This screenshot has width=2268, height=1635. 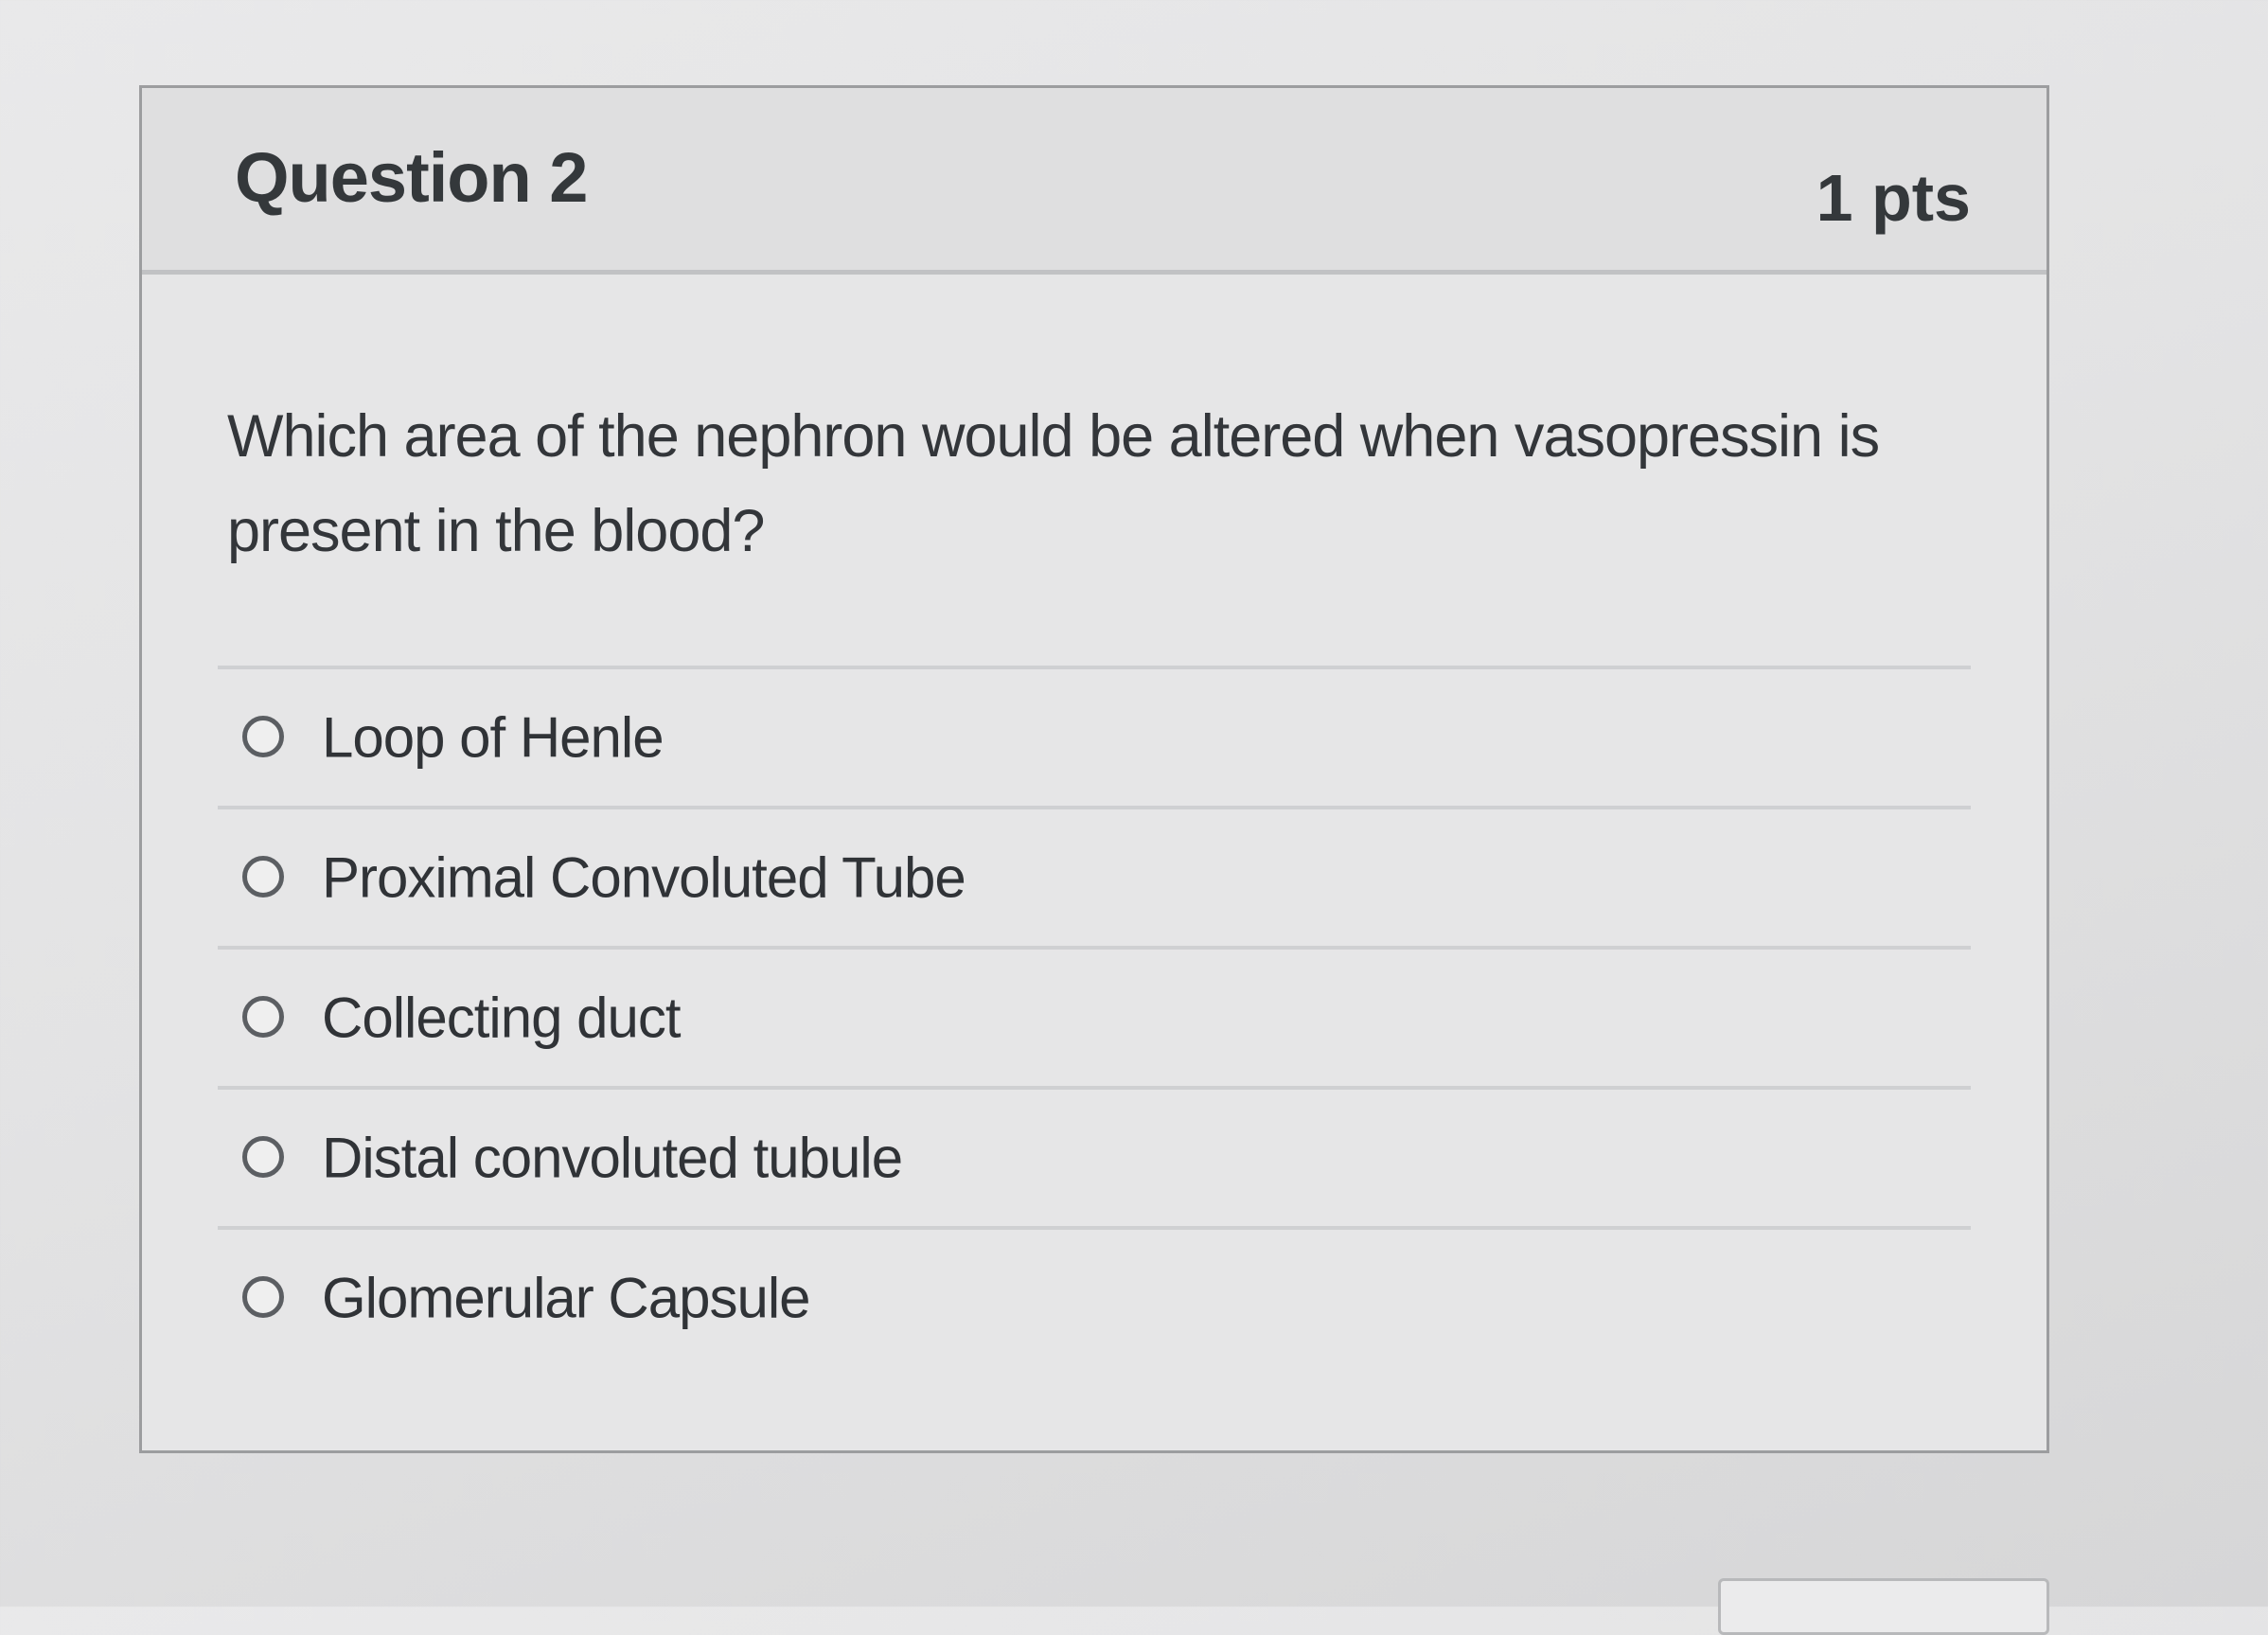 What do you see at coordinates (612, 1158) in the screenshot?
I see `answer-label: Distal convoluted tubule` at bounding box center [612, 1158].